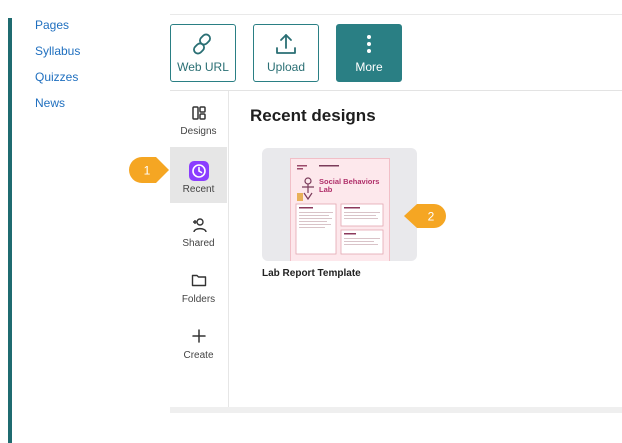  What do you see at coordinates (198, 131) in the screenshot?
I see `sidebar-item-label: Designs` at bounding box center [198, 131].